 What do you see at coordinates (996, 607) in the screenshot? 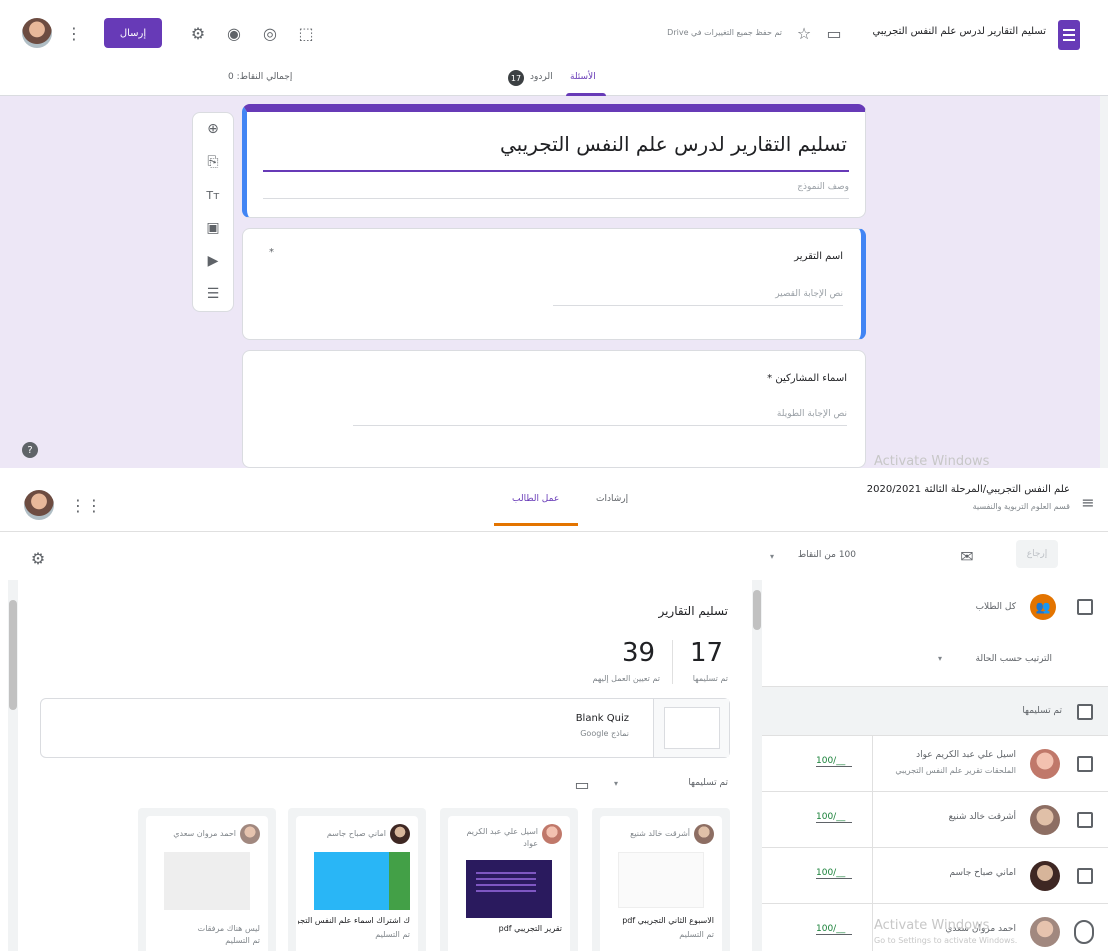
I see `all-students-label: كل الطلاب` at bounding box center [996, 607].